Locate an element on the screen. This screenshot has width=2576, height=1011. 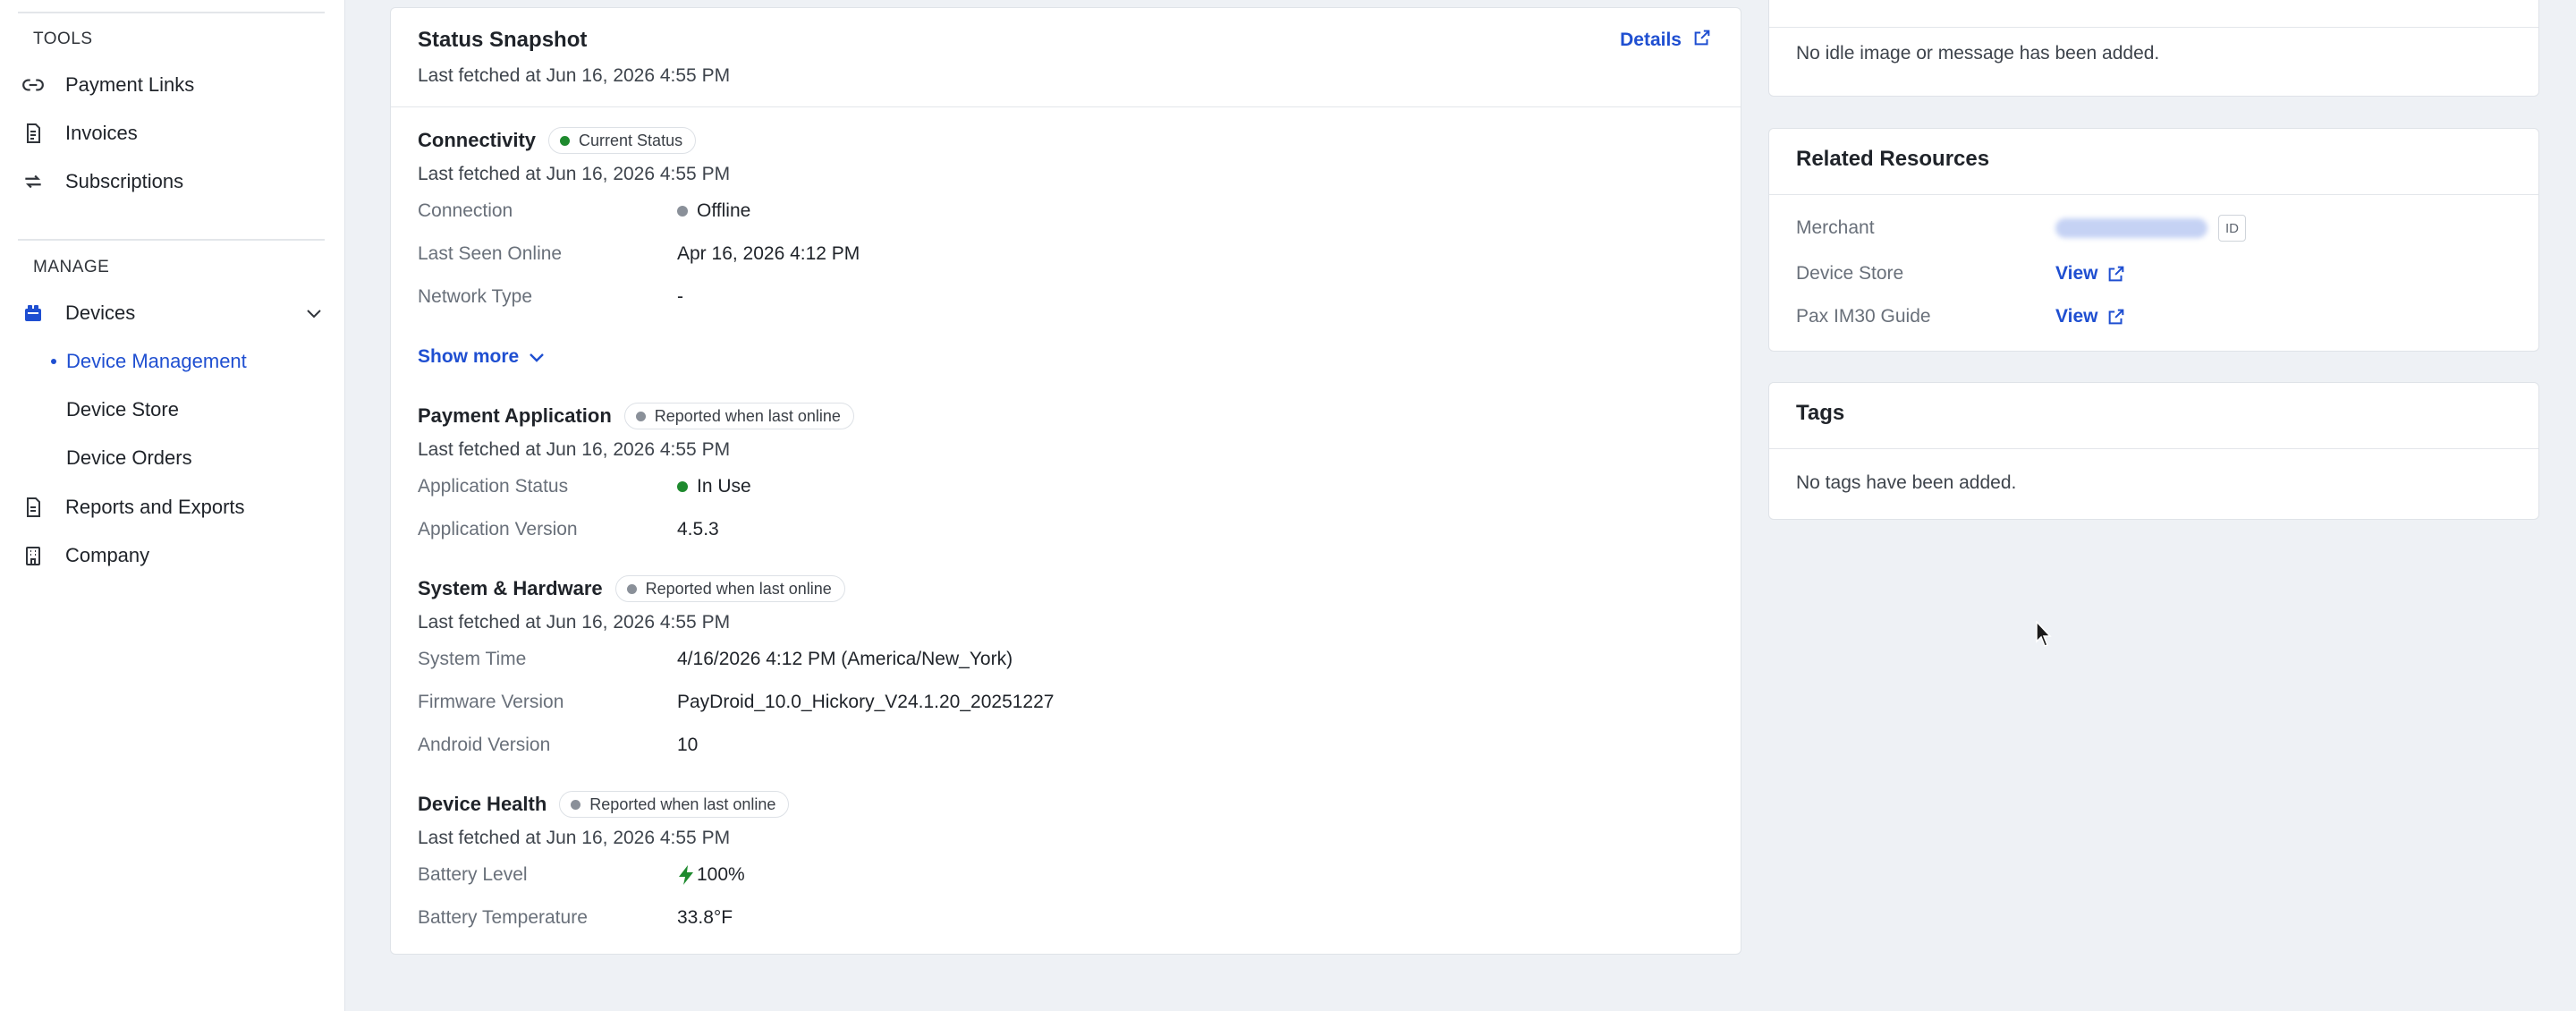
tags-card: Tags No tags have been added. is located at coordinates (2153, 451).